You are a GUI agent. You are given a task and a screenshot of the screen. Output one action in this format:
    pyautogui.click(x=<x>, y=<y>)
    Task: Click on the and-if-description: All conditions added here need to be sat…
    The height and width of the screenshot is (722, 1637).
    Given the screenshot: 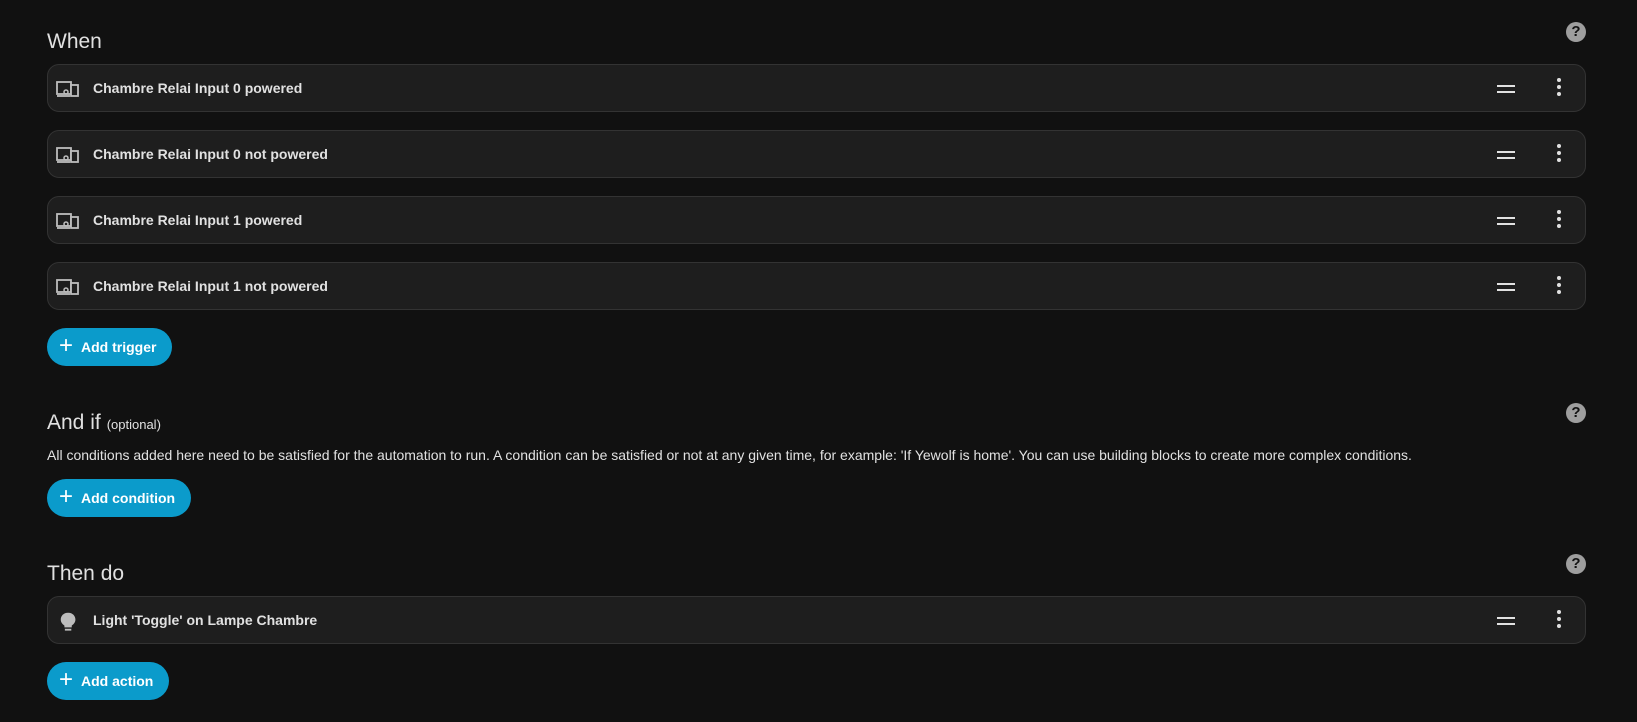 What is the action you would take?
    pyautogui.click(x=729, y=455)
    